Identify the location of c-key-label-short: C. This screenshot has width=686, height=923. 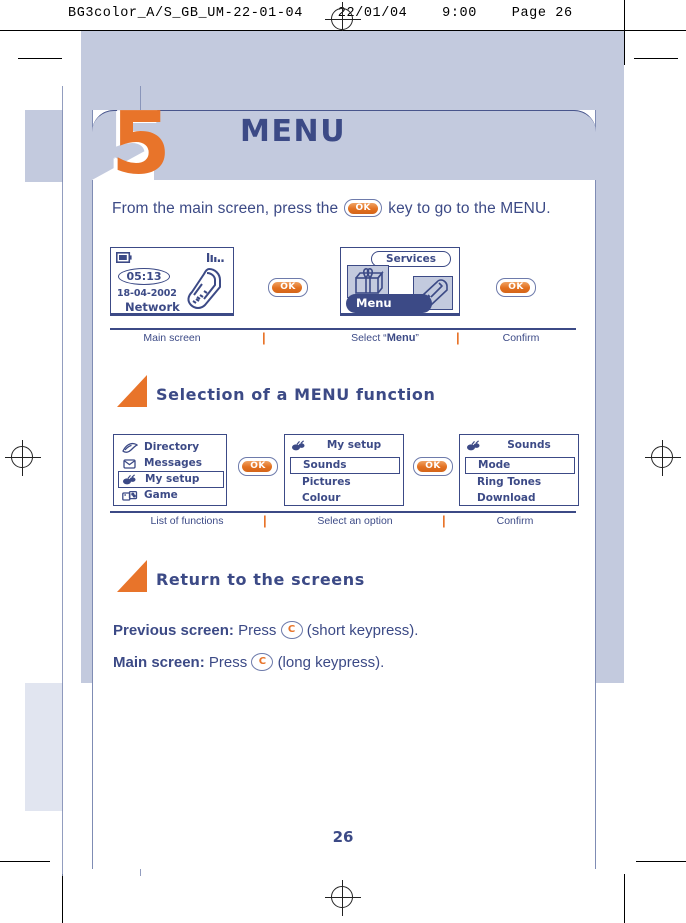
(291, 629).